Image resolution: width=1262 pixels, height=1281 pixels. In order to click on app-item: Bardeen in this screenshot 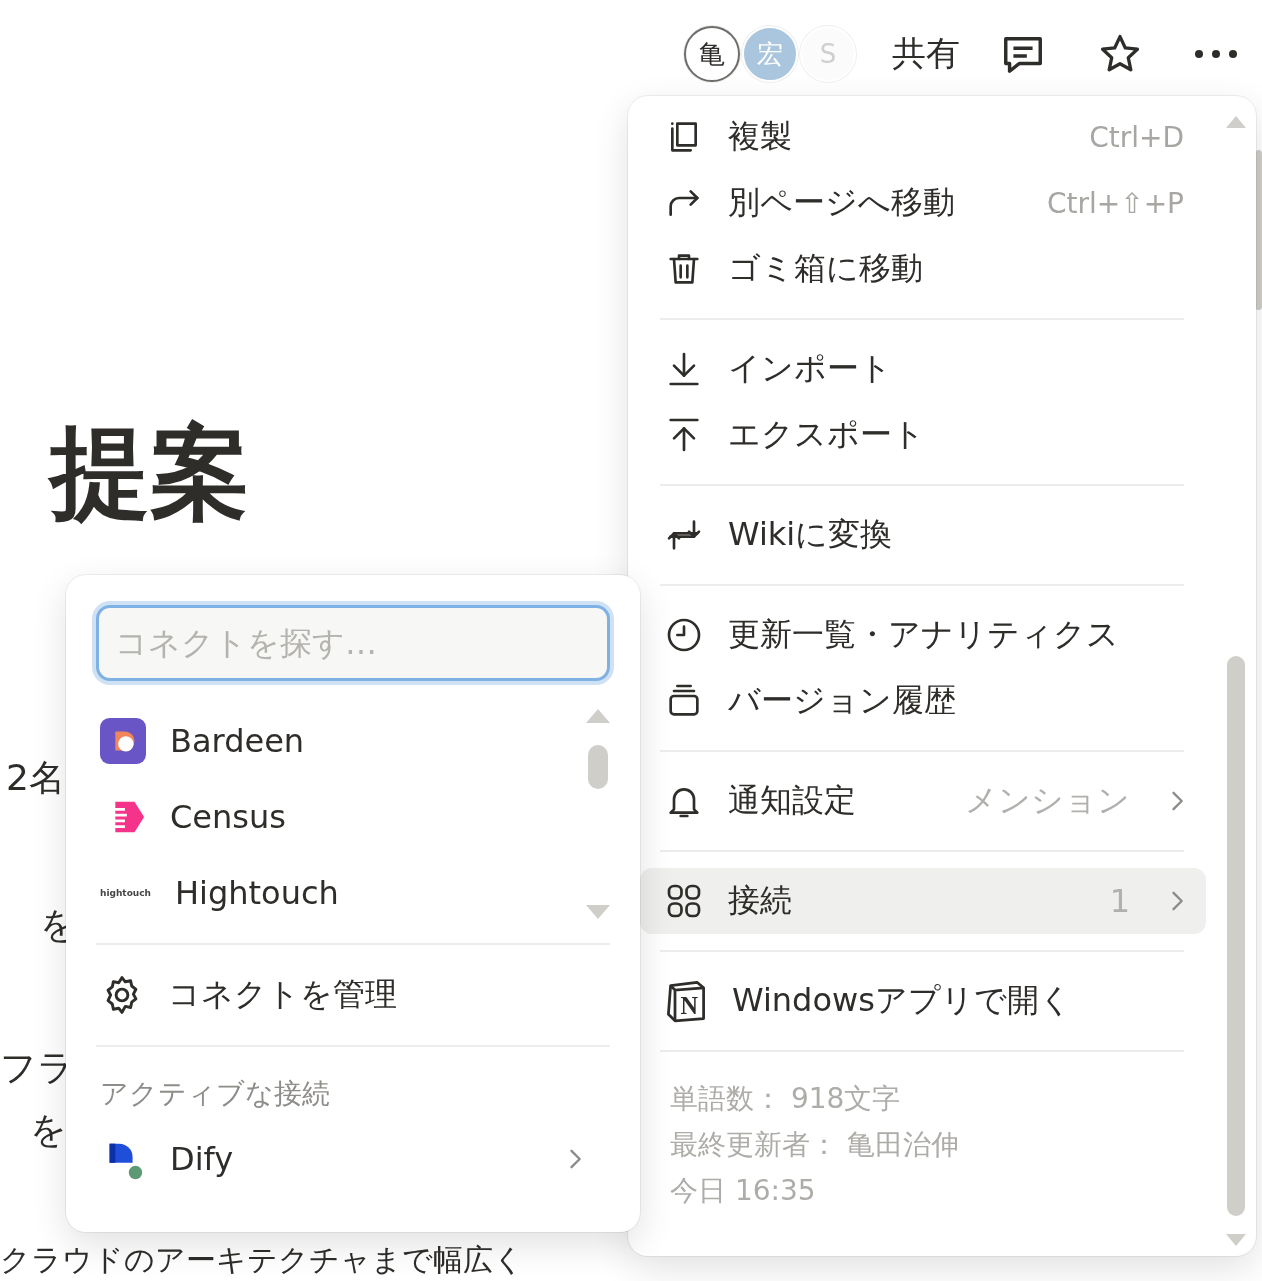, I will do `click(338, 741)`.